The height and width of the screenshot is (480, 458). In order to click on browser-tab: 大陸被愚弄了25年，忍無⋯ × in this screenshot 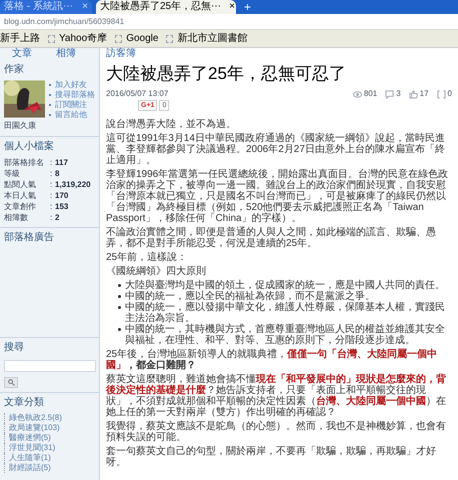, I will do `click(166, 7)`.